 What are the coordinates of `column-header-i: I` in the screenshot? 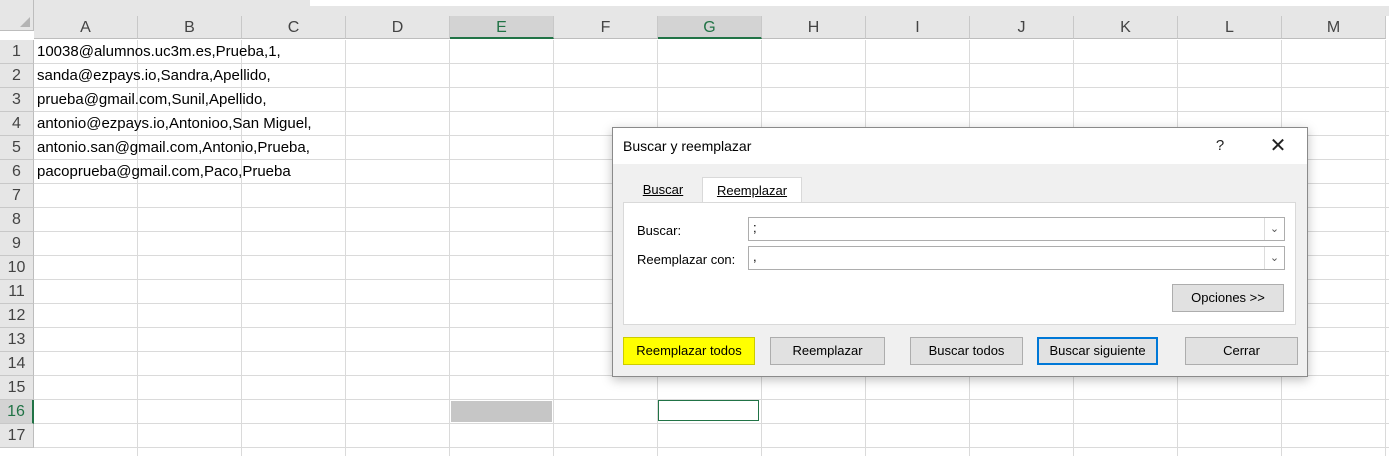 It's located at (918, 27).